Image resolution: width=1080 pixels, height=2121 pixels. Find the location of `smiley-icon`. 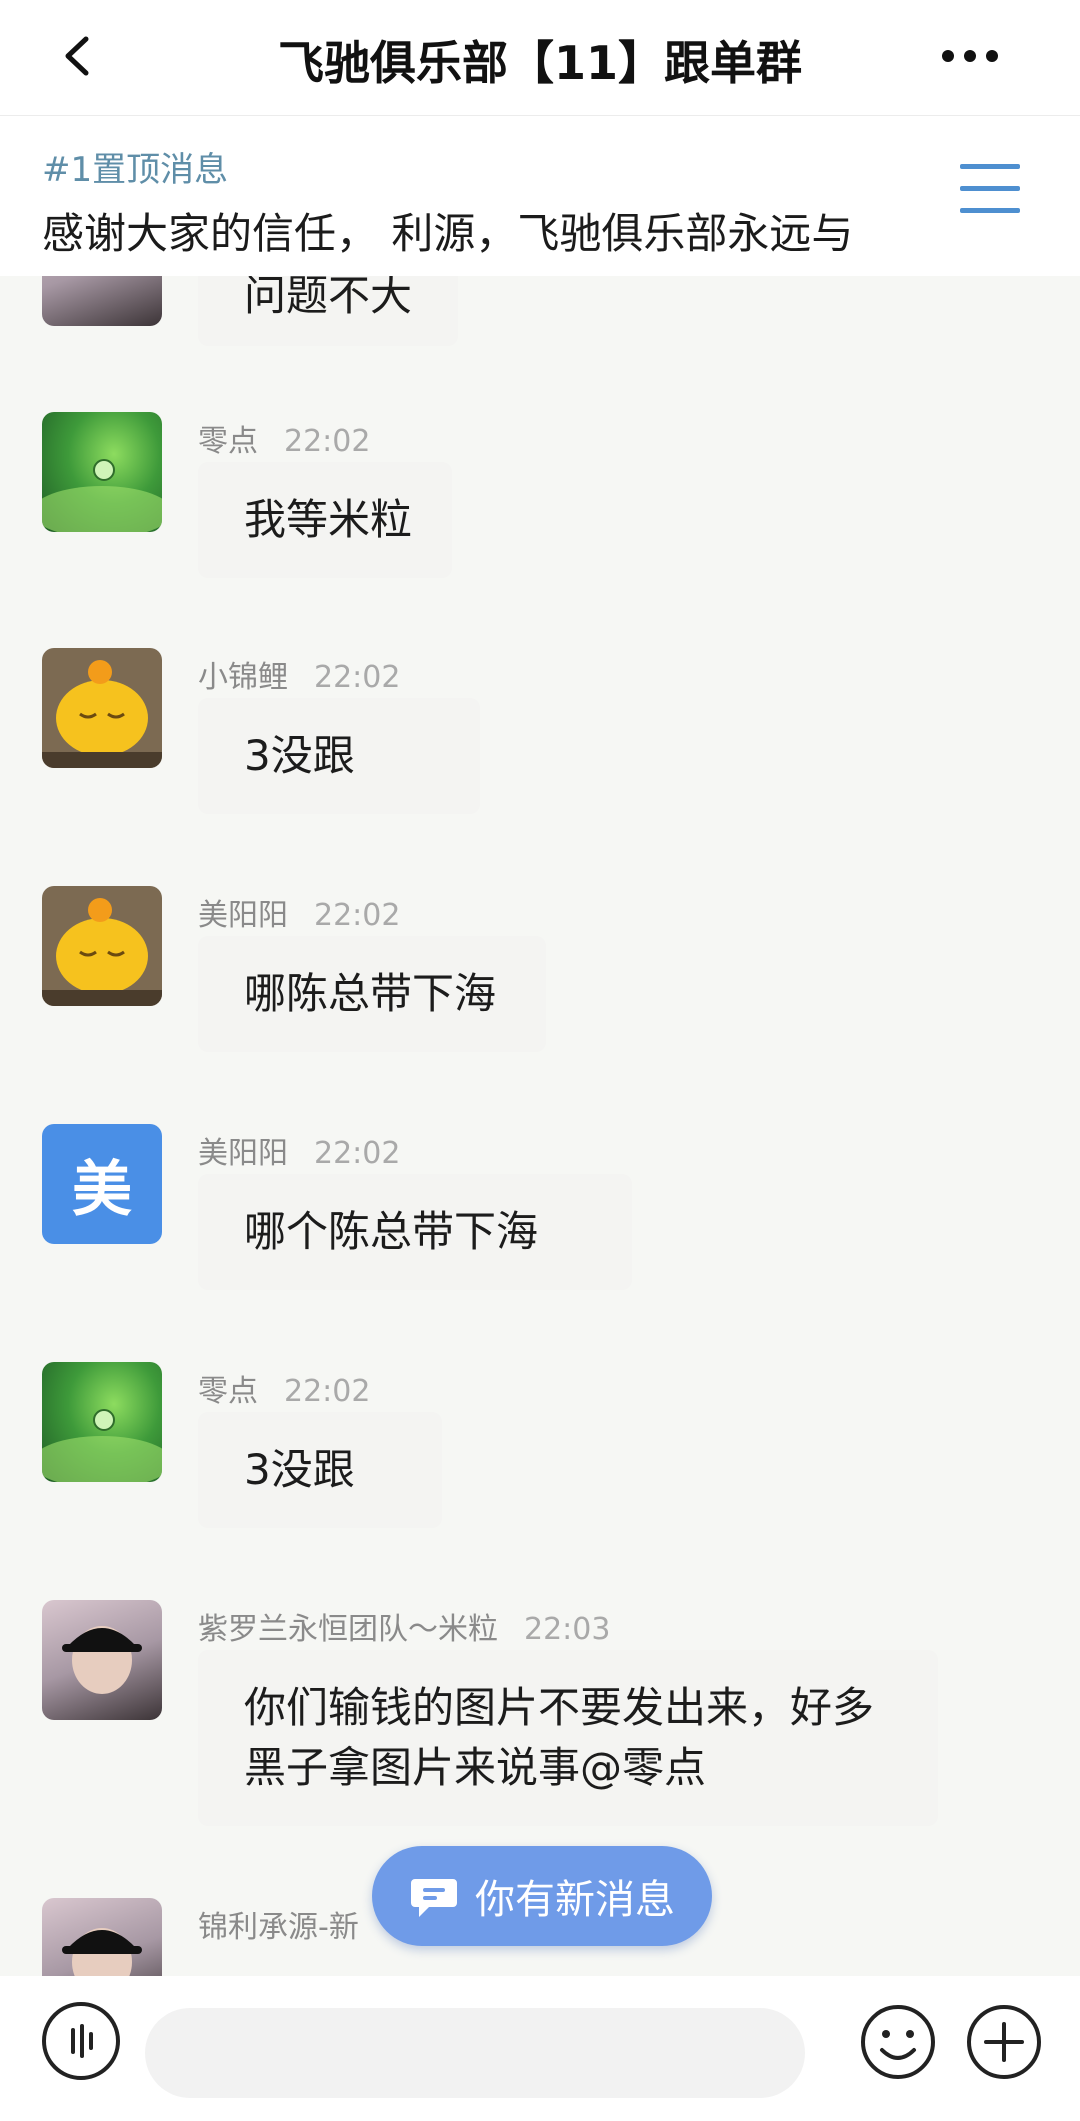

smiley-icon is located at coordinates (898, 2042).